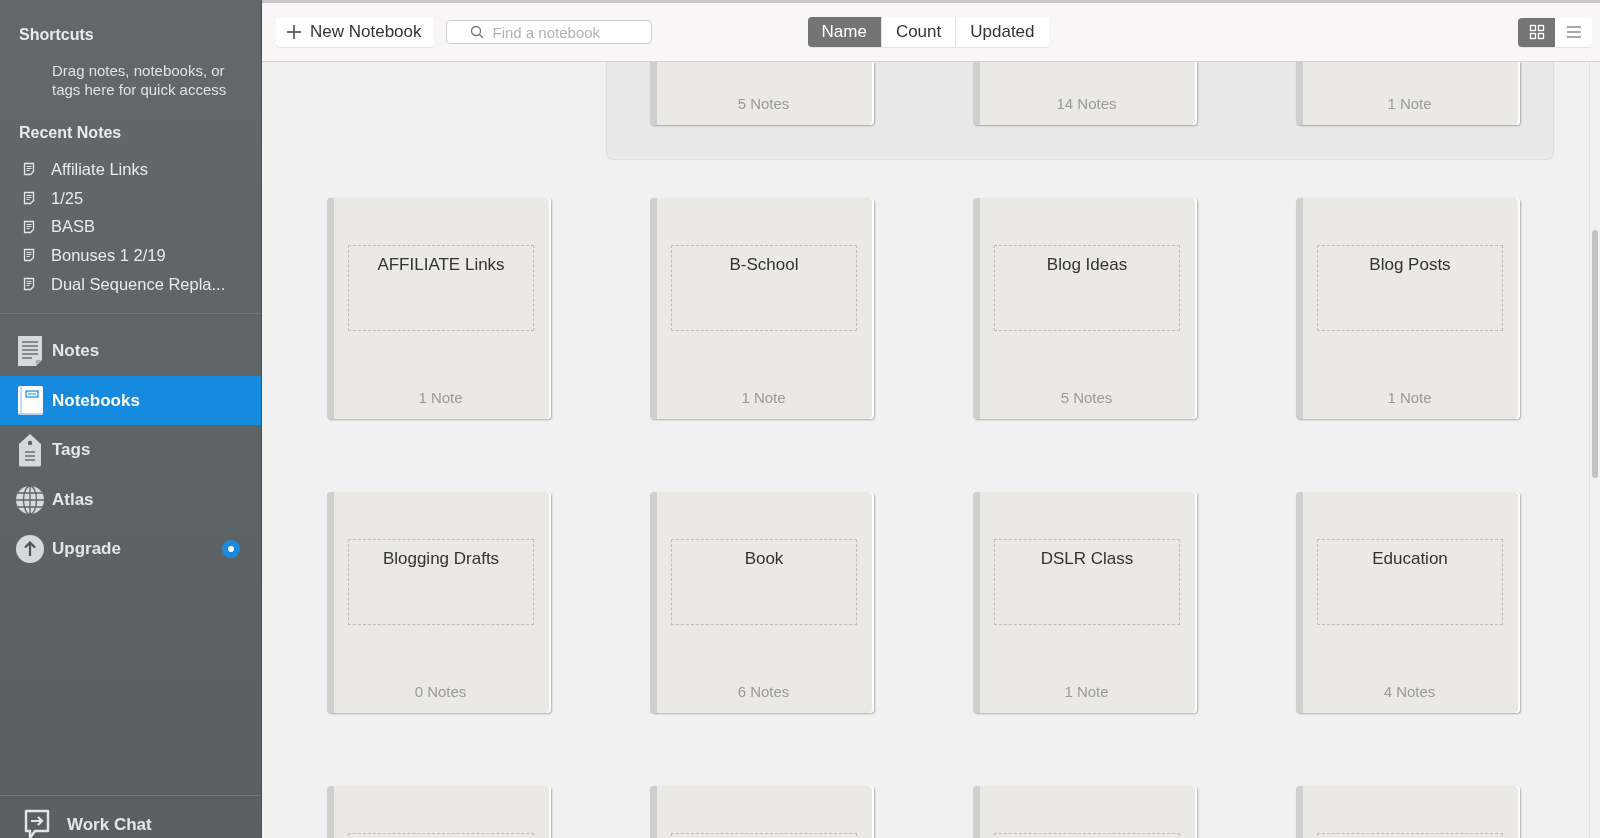 The image size is (1600, 838). What do you see at coordinates (30, 549) in the screenshot?
I see `arrow-up-icon` at bounding box center [30, 549].